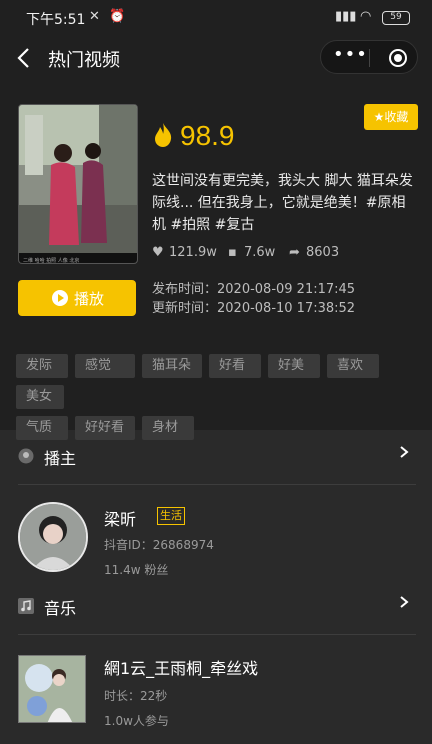  Describe the element at coordinates (60, 608) in the screenshot. I see `music-section-title: 音乐` at that location.